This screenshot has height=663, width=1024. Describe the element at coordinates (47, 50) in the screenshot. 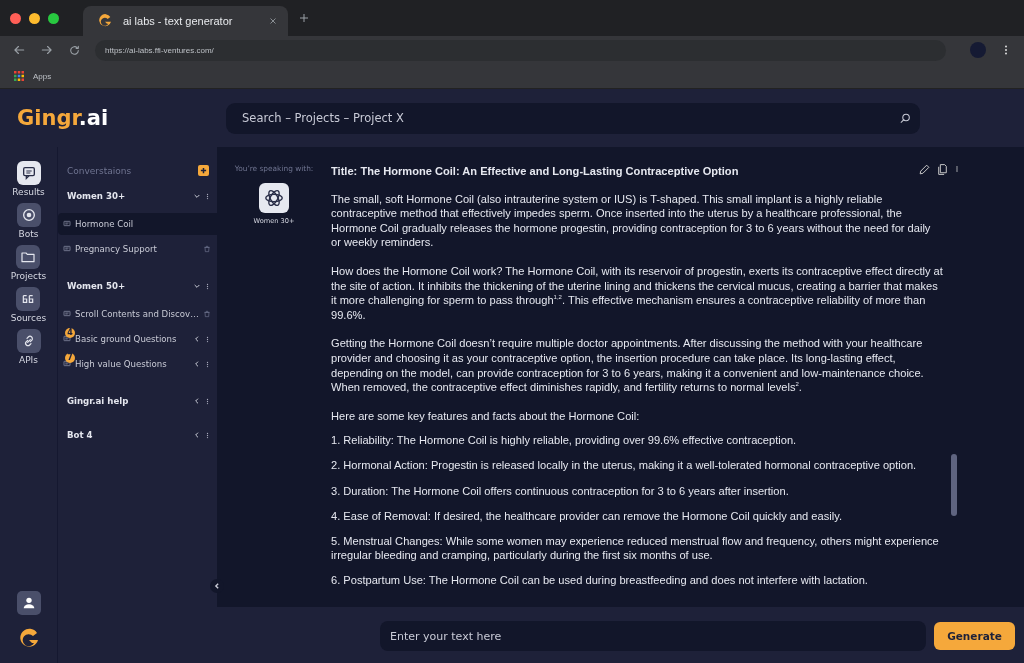

I see `forward-arrow-icon` at that location.